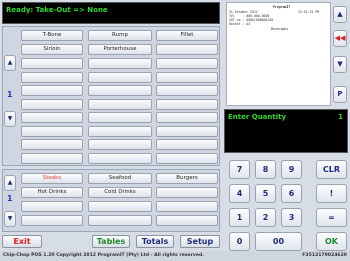 This screenshot has height=261, width=350. Describe the element at coordinates (331, 193) in the screenshot. I see `exclamation-button: !` at that location.